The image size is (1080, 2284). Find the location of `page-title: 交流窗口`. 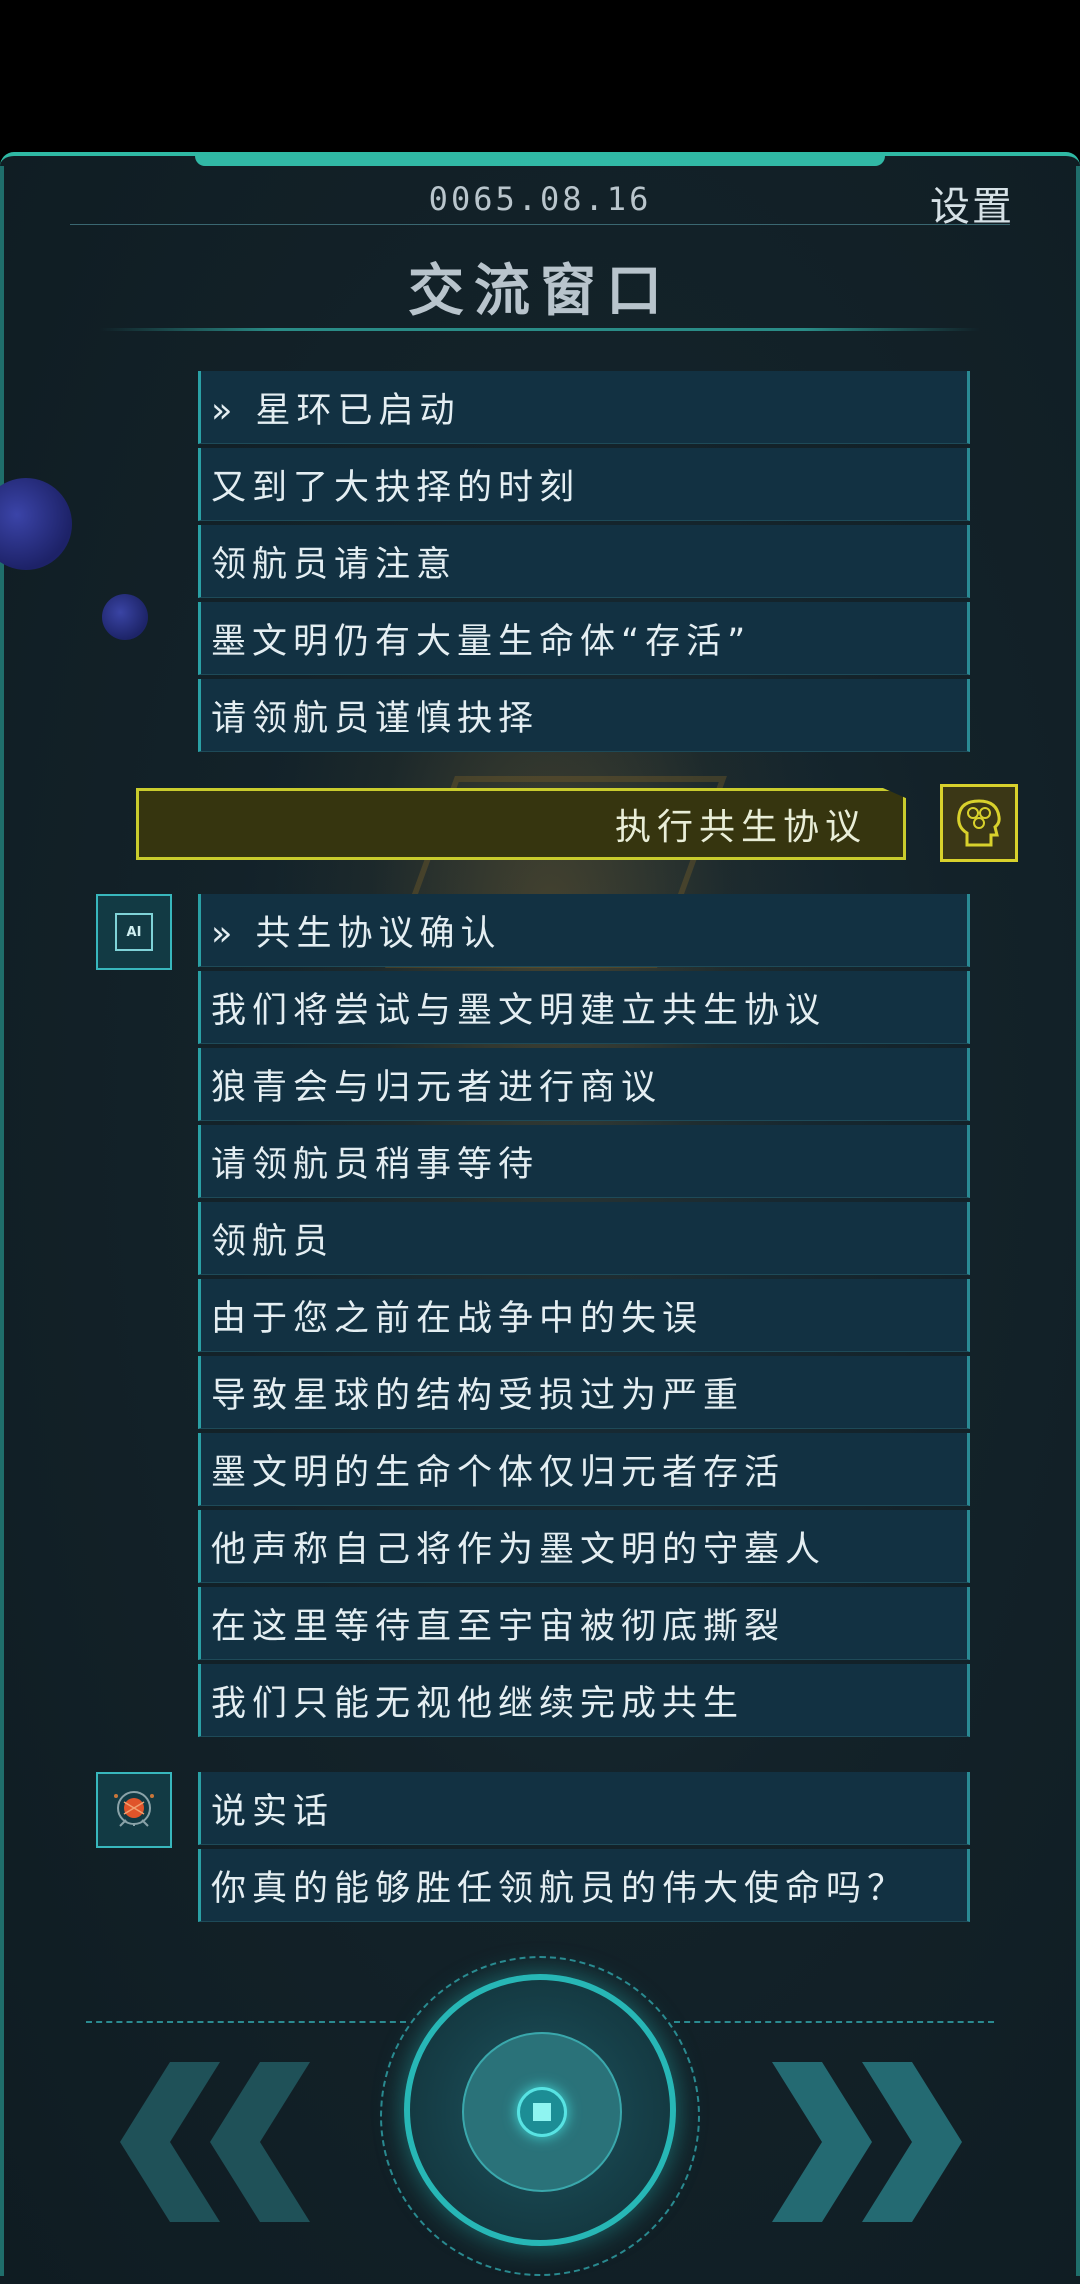

page-title: 交流窗口 is located at coordinates (540, 291).